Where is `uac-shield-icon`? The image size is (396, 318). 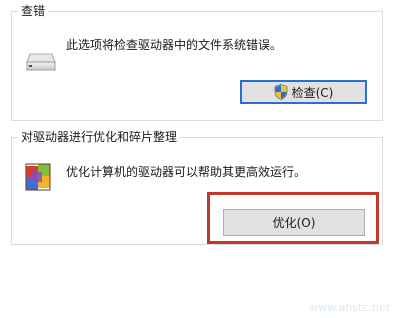
uac-shield-icon is located at coordinates (281, 92).